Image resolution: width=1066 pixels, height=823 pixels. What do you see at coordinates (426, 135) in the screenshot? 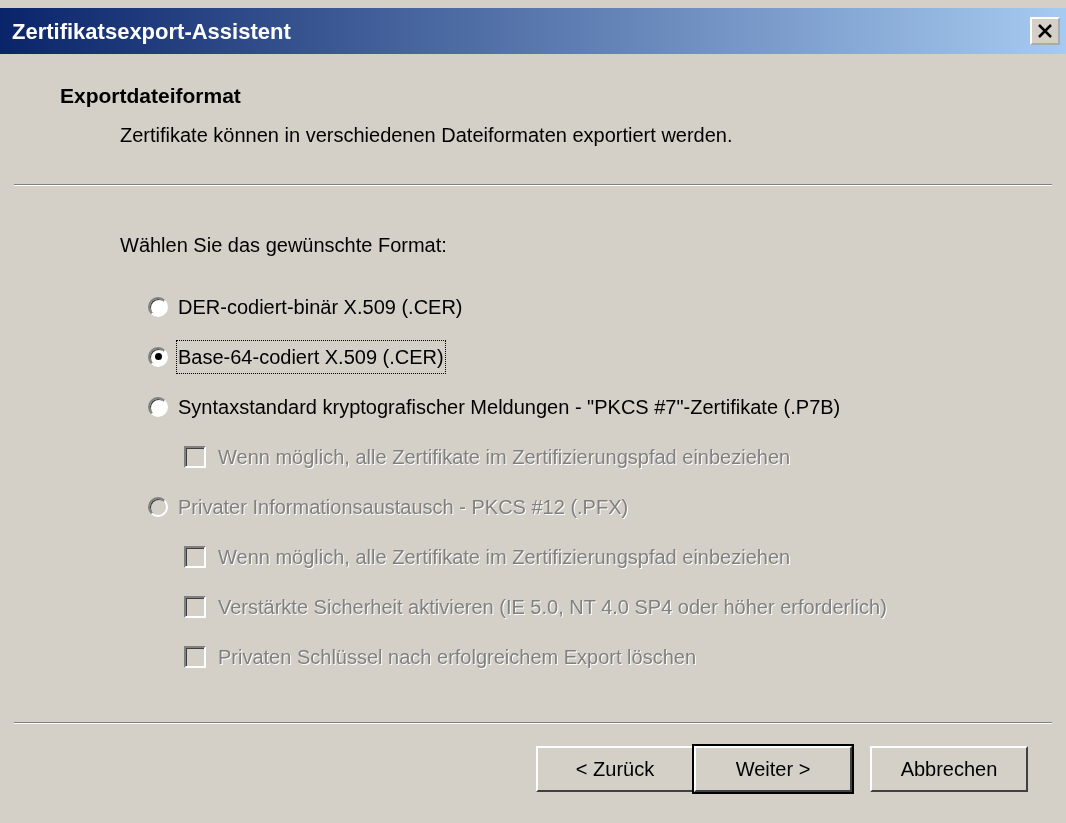
I see `page-description: Zertifikate können in verschiedenen Dateiformaten exportiert werden.` at bounding box center [426, 135].